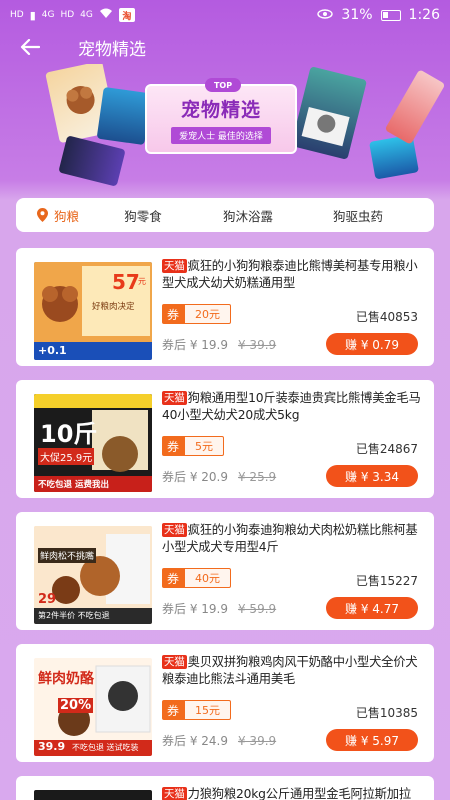 Image resolution: width=450 pixels, height=800 pixels. Describe the element at coordinates (105, 747) in the screenshot. I see `thumb-promo: 不吃包退 送试吃装` at that location.